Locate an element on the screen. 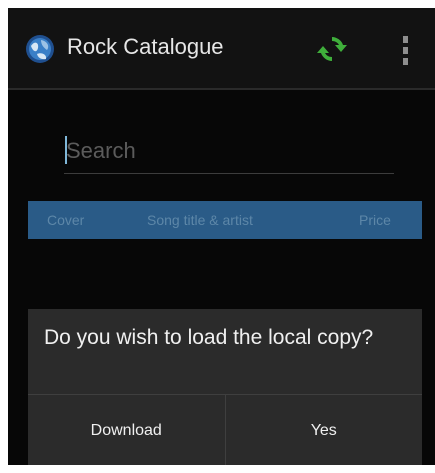  refresh-button is located at coordinates (332, 50).